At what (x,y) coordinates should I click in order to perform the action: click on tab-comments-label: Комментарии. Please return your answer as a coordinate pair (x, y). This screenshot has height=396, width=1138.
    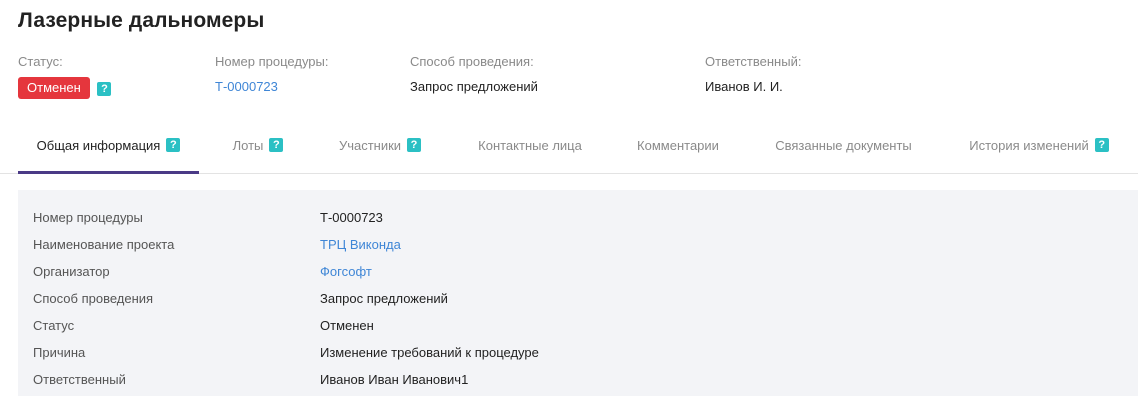
    Looking at the image, I should click on (678, 145).